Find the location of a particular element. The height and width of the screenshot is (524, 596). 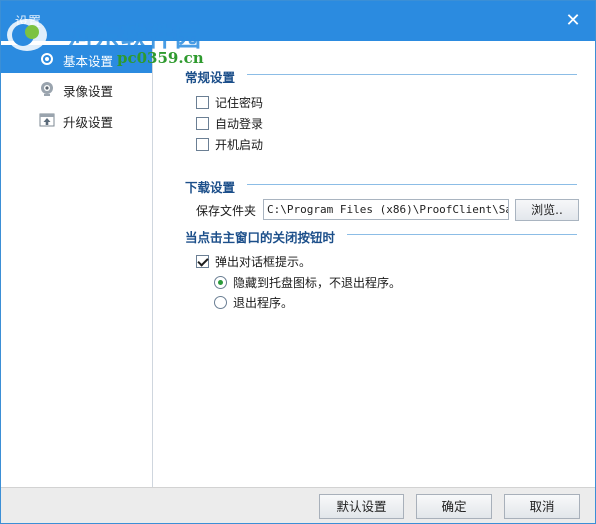

prompt-dialog-checkbox: 弹出对话框提示。 is located at coordinates (253, 261).